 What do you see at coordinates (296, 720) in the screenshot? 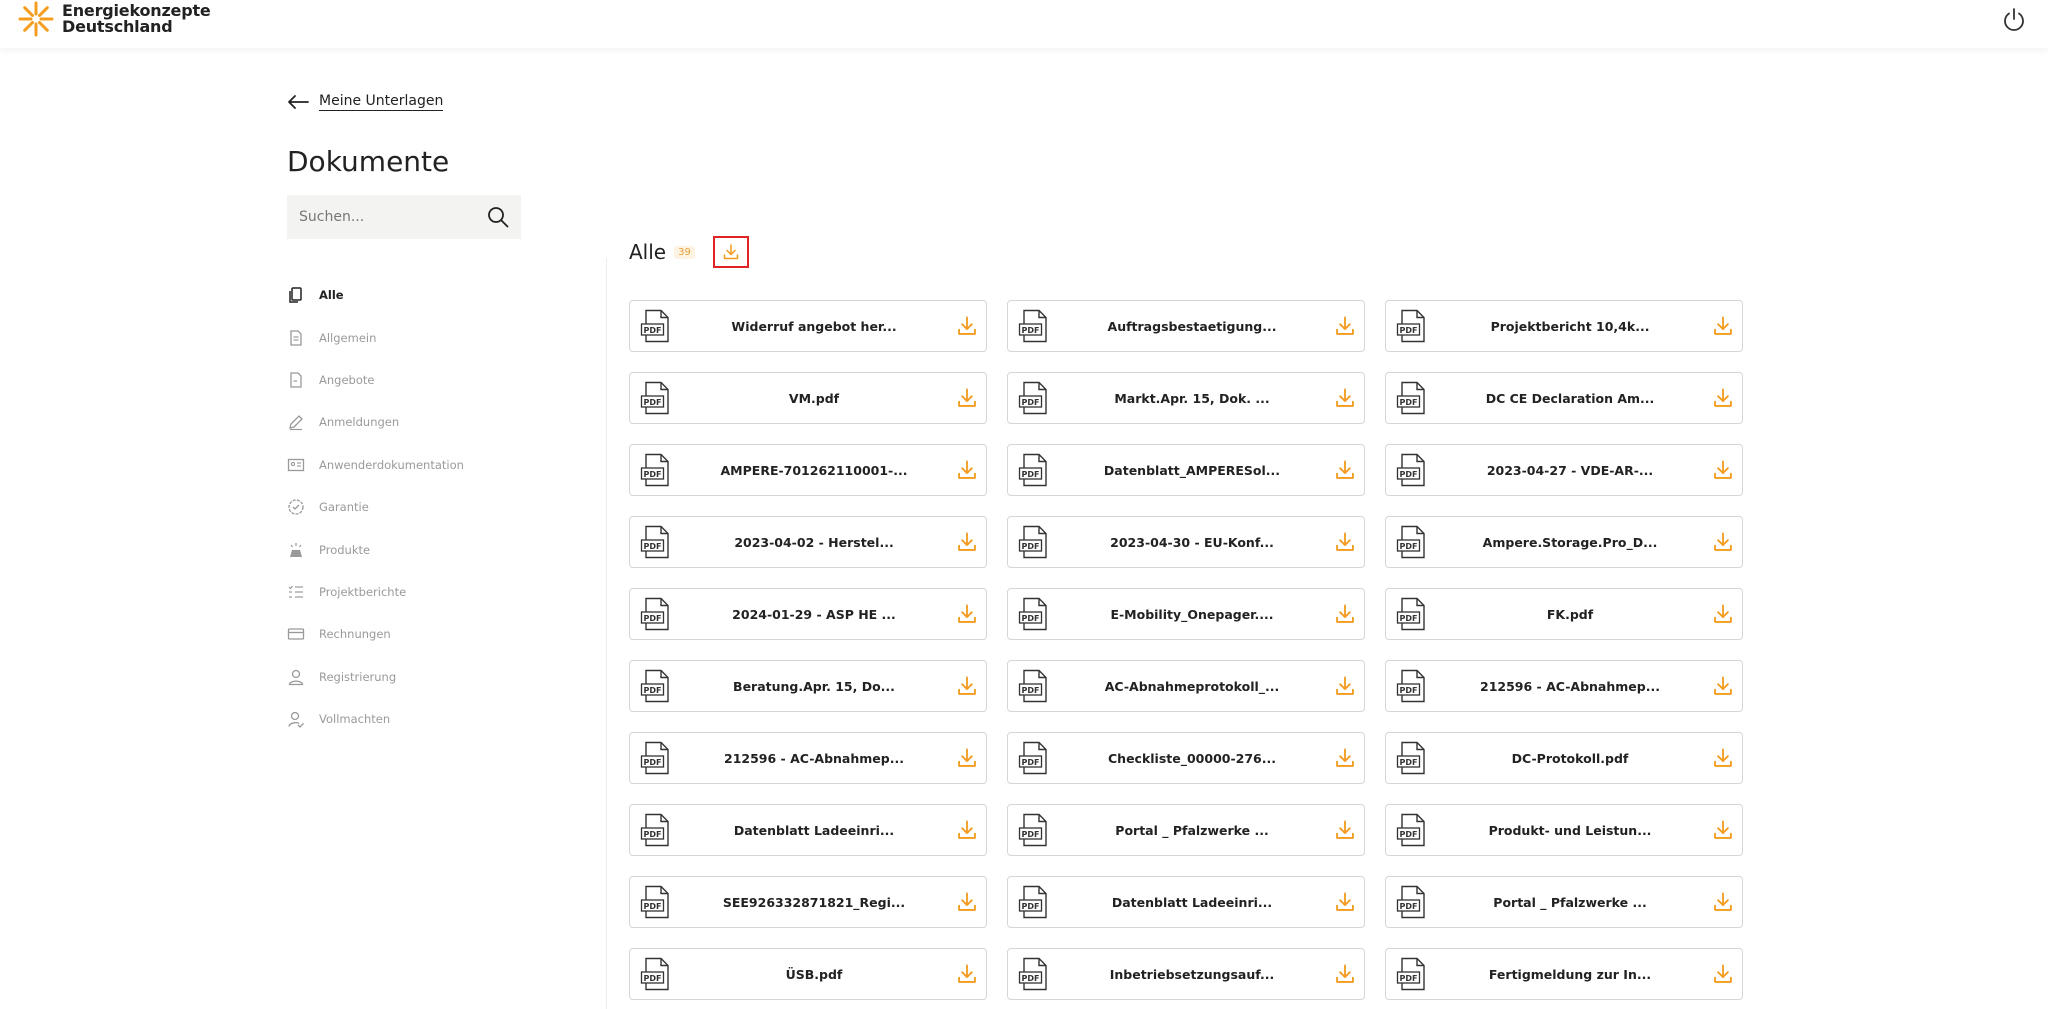
I see `user-check-icon` at bounding box center [296, 720].